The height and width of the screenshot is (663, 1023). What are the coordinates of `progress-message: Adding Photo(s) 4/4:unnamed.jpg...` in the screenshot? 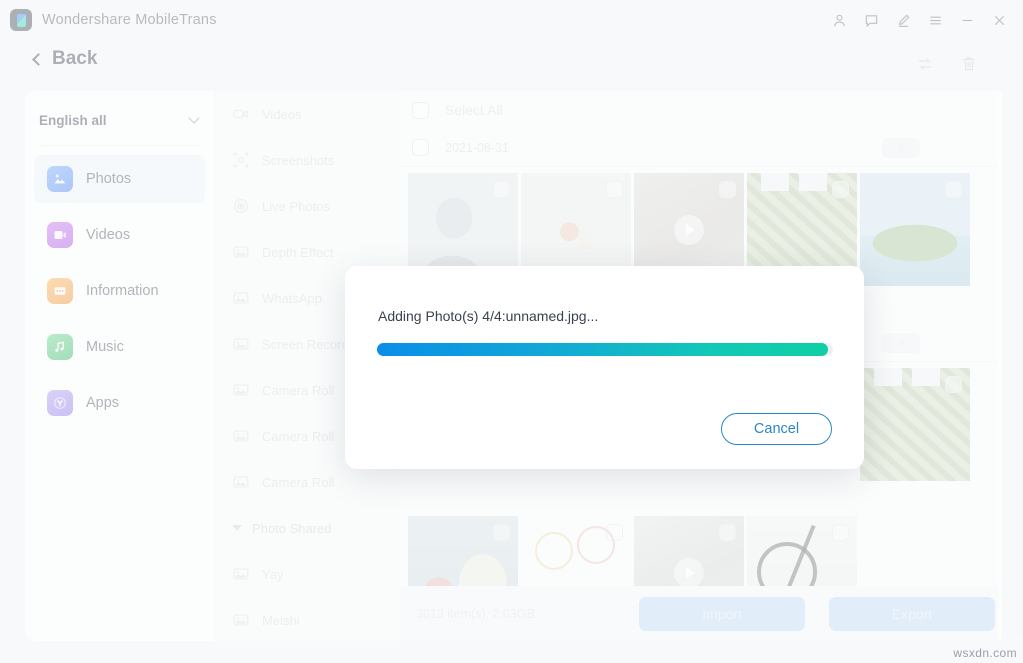 It's located at (488, 316).